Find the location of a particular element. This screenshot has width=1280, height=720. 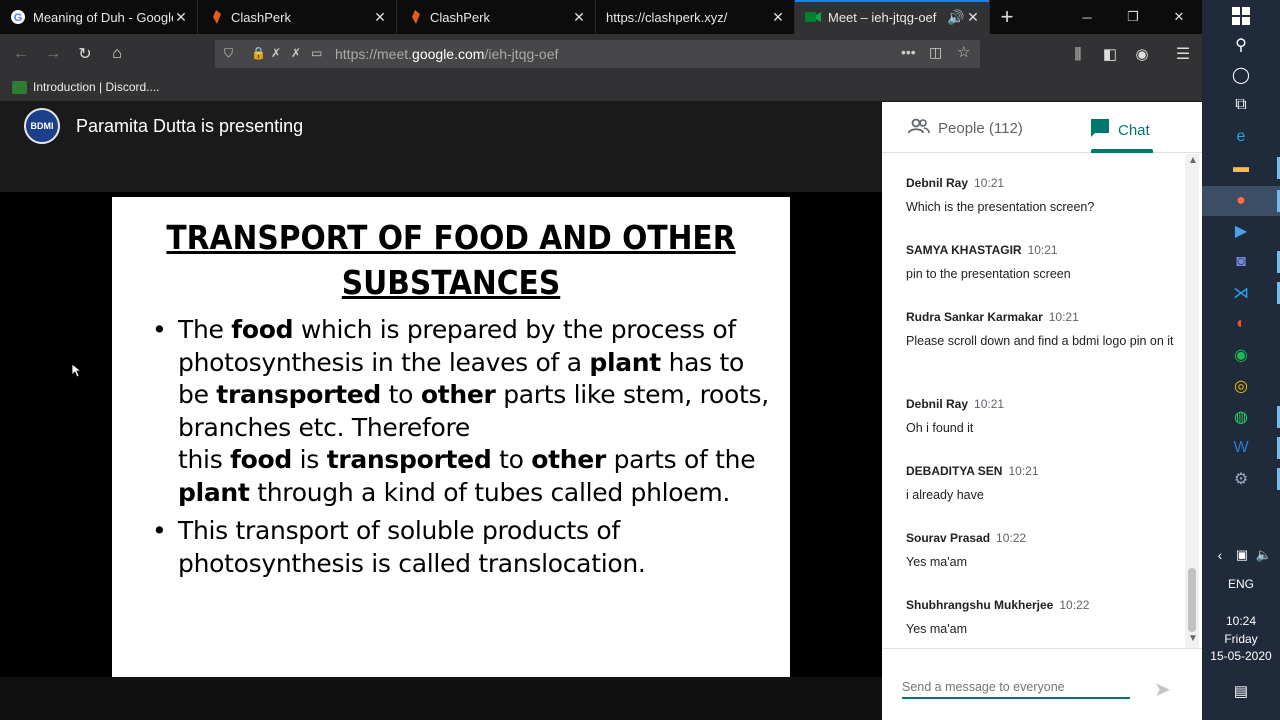

edge-icon: e is located at coordinates (1241, 137).